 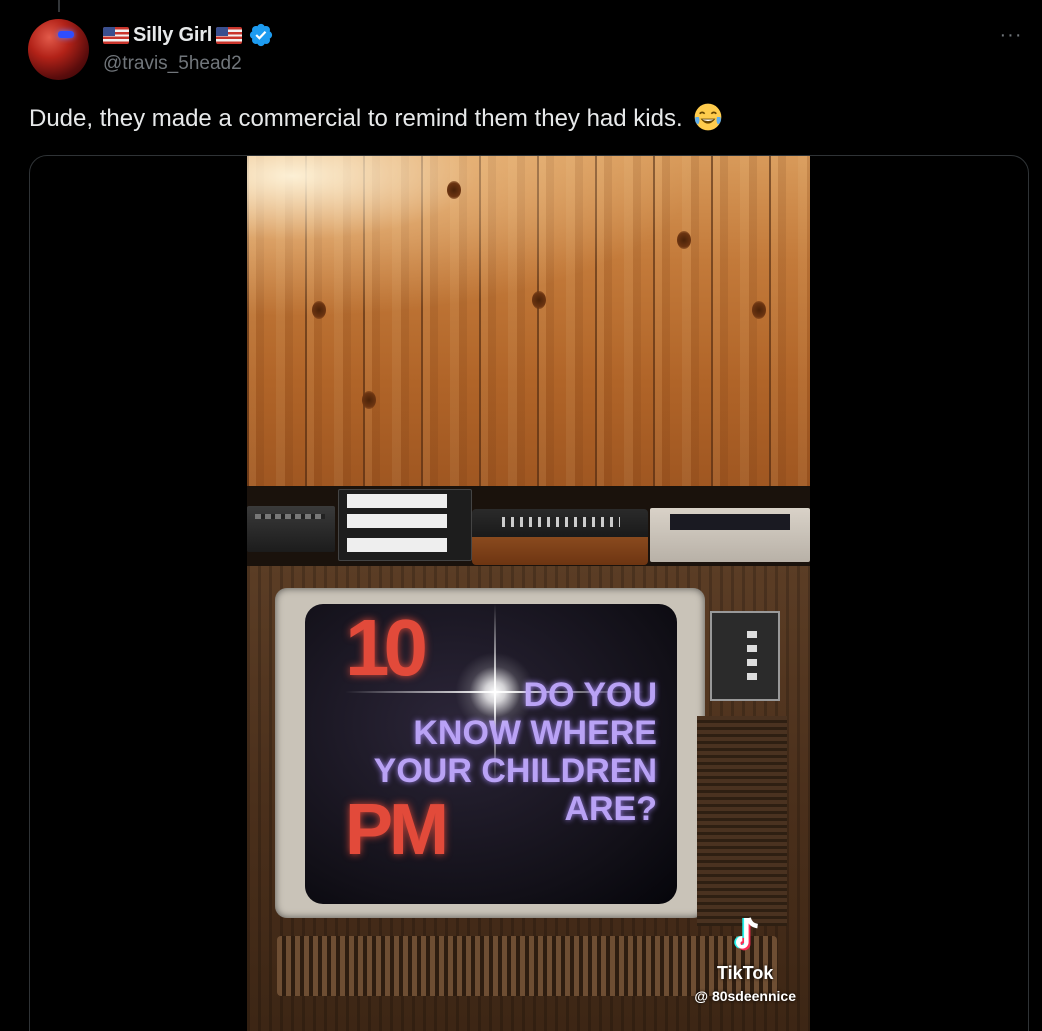 I want to click on thread-line, so click(x=59, y=6).